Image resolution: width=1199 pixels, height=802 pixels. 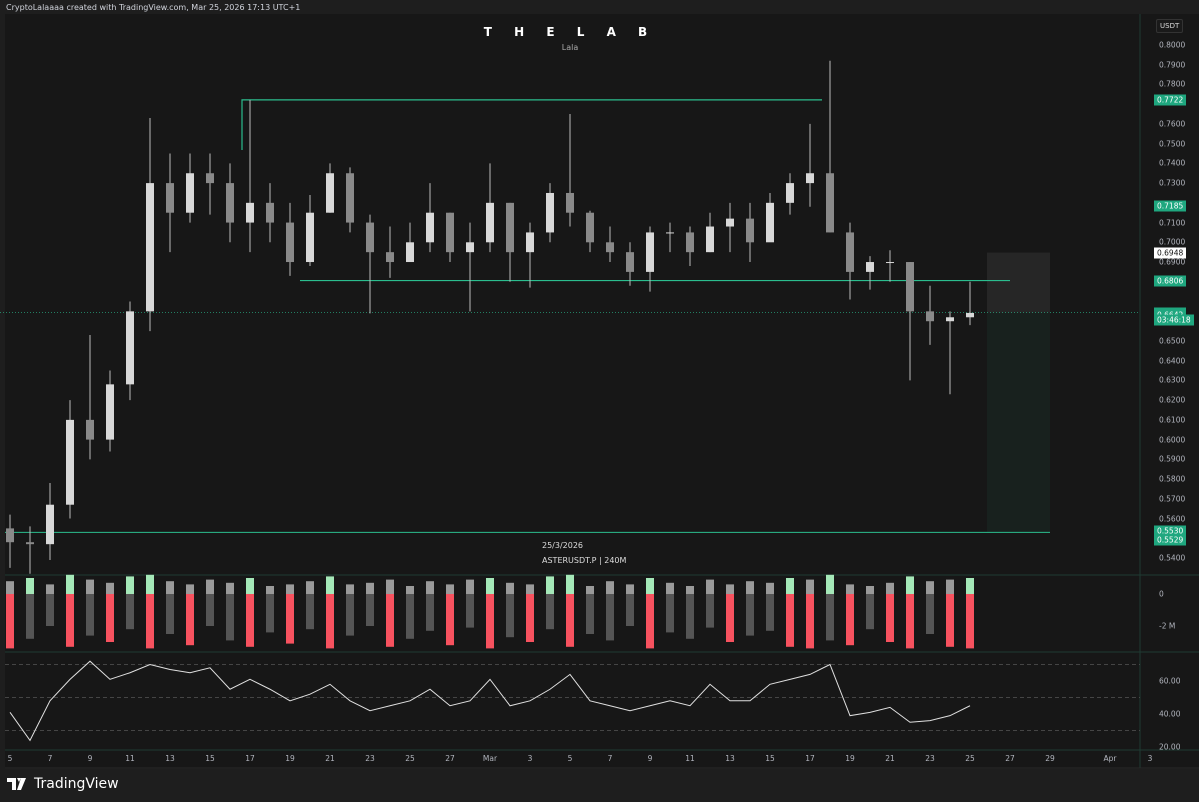 What do you see at coordinates (1018, 282) in the screenshot?
I see `position-stop-zone` at bounding box center [1018, 282].